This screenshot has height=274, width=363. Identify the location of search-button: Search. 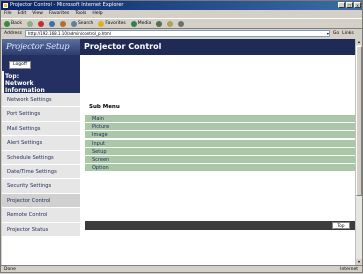
(82, 23).